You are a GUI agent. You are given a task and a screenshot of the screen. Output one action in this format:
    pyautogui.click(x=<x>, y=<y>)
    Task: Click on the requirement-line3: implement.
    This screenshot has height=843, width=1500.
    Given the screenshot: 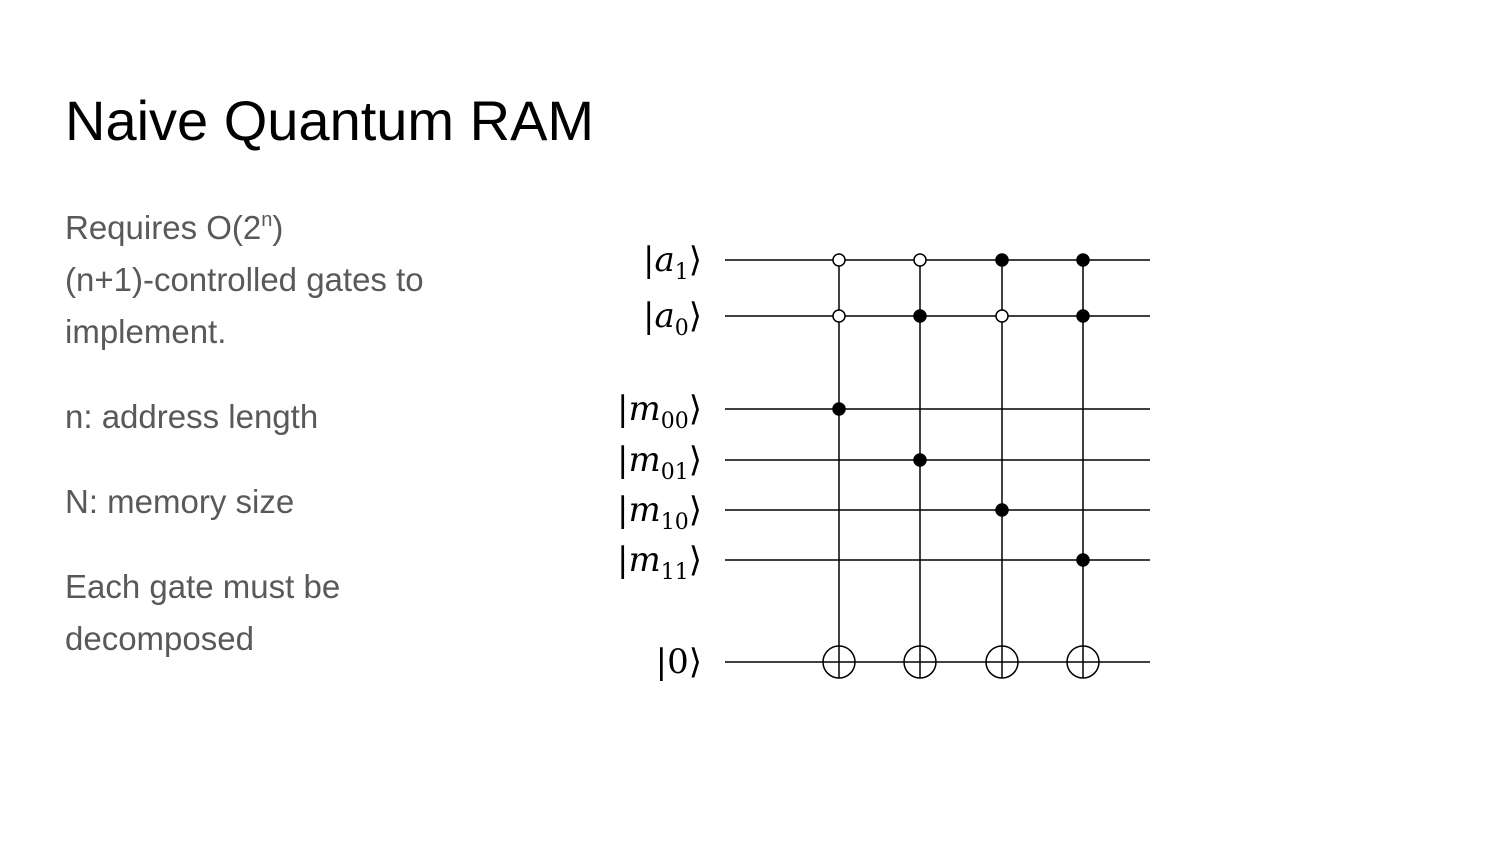 What is the action you would take?
    pyautogui.click(x=146, y=331)
    